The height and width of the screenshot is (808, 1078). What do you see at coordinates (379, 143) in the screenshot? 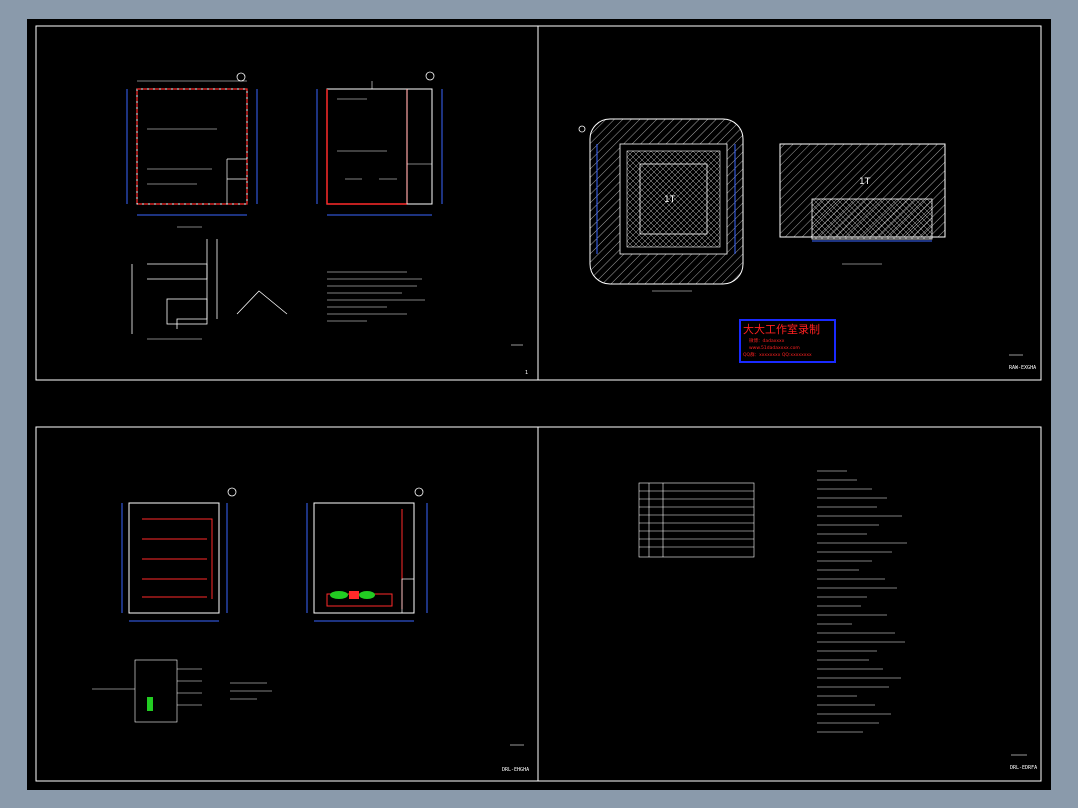
I see `plan-b` at bounding box center [379, 143].